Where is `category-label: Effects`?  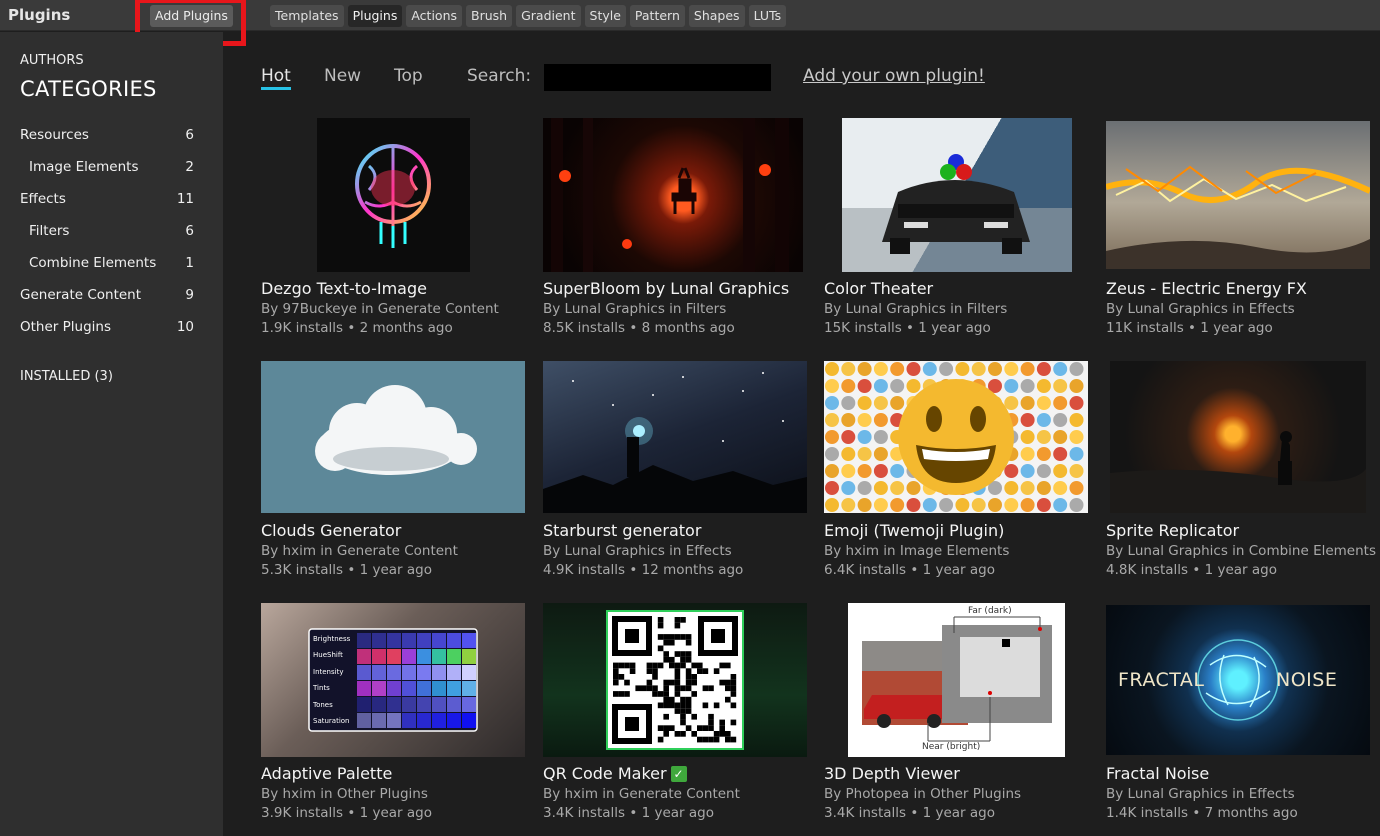
category-label: Effects is located at coordinates (43, 199).